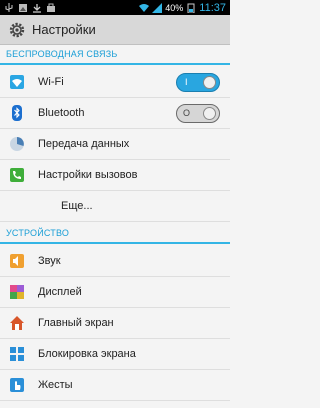 The width and height of the screenshot is (320, 408). Describe the element at coordinates (115, 7) in the screenshot. I see `status-bar: 40% 11:37` at that location.